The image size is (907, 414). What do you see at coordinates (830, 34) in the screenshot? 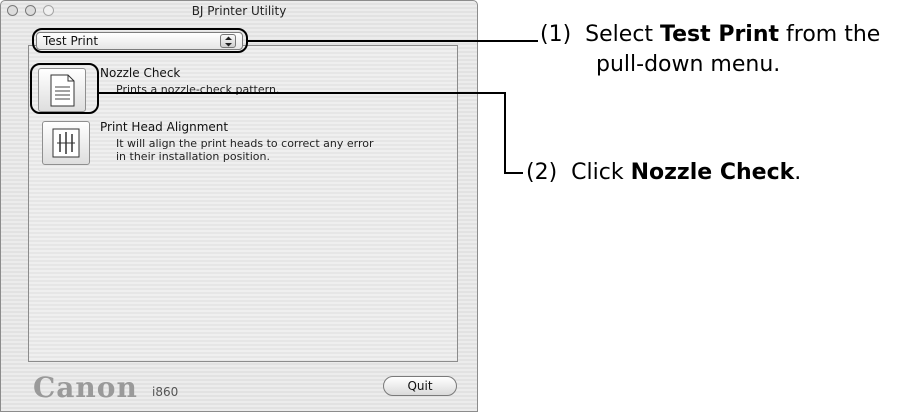
I see `step-1-text-post: from the` at bounding box center [830, 34].